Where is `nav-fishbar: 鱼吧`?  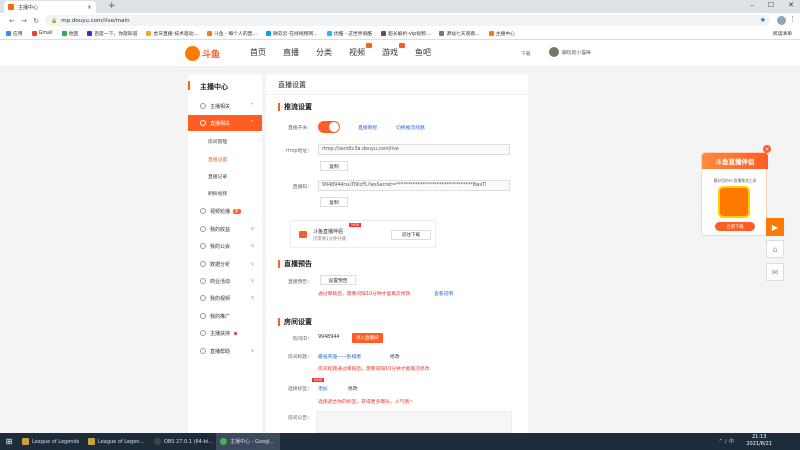
nav-fishbar: 鱼吧 is located at coordinates (423, 52).